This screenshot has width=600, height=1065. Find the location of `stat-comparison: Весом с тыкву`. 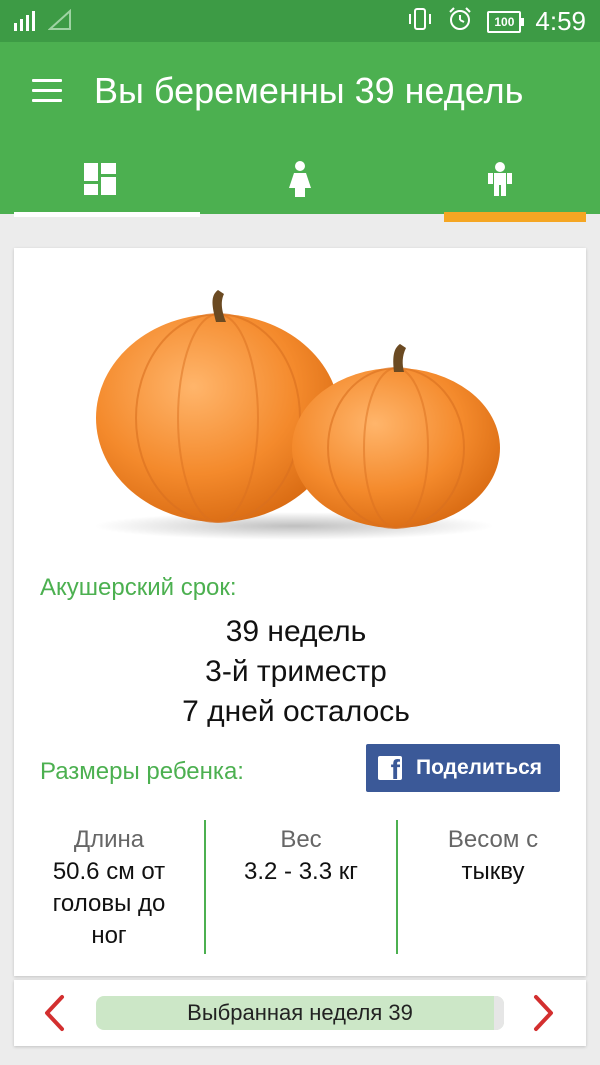

stat-comparison: Весом с тыкву is located at coordinates (493, 854).